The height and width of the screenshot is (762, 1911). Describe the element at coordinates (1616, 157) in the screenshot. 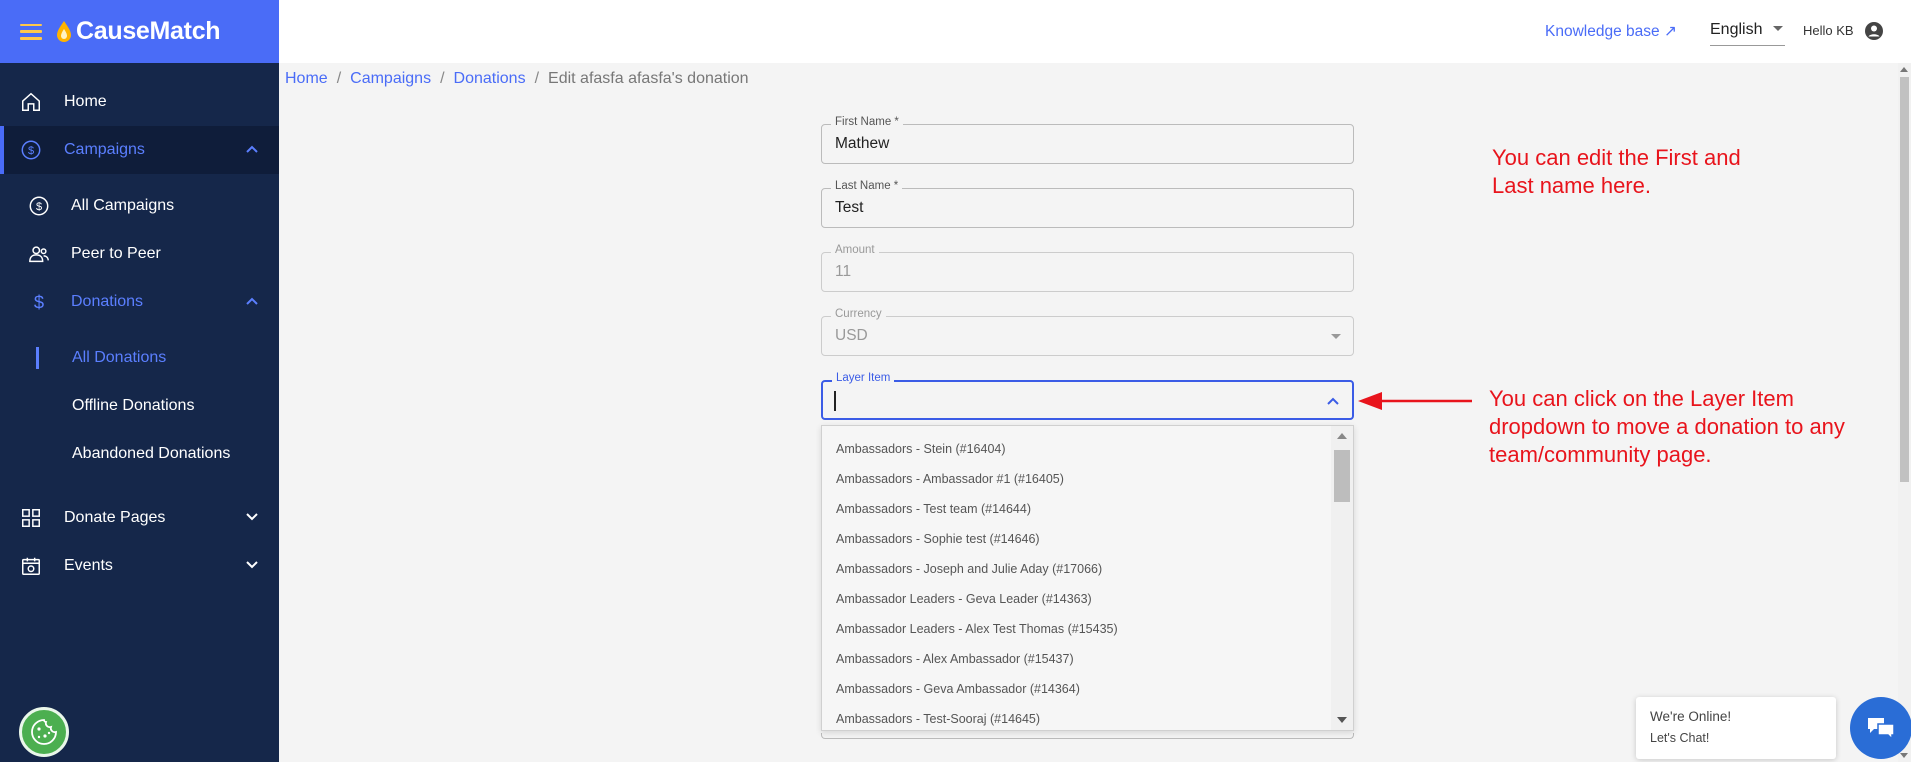

I see `annotation-line: You can edit the First and` at that location.